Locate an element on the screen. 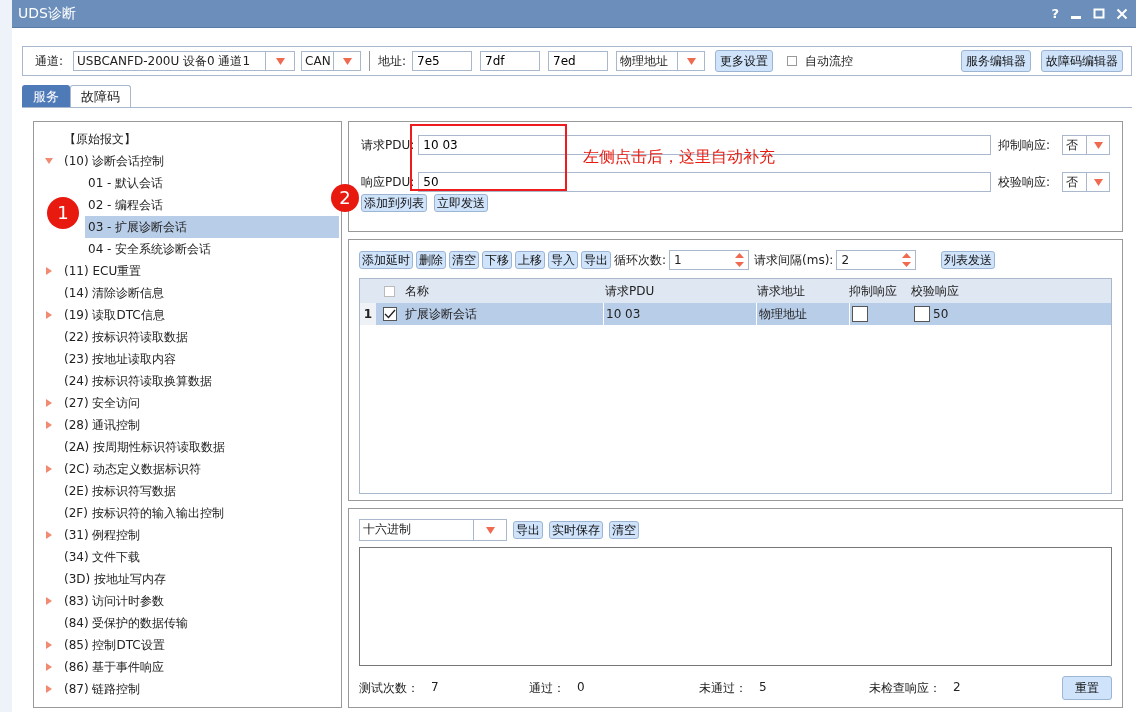 The height and width of the screenshot is (712, 1136). tree-item: 01 - 默认会话 is located at coordinates (126, 183).